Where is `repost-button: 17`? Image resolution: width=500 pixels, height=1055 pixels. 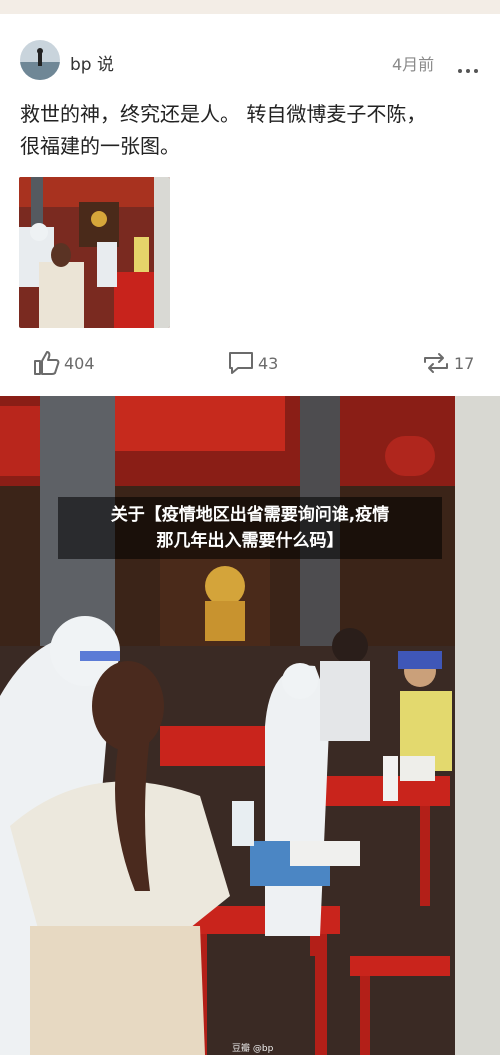 repost-button: 17 is located at coordinates (447, 363).